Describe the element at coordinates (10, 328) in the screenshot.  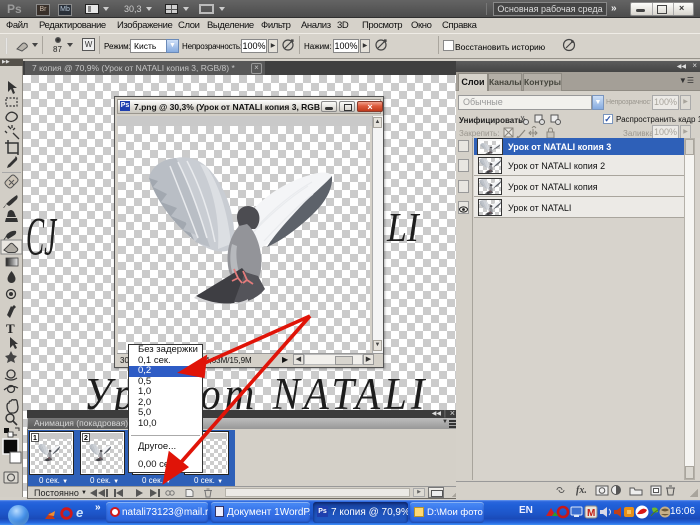
I see `svg-text: T` at that location.